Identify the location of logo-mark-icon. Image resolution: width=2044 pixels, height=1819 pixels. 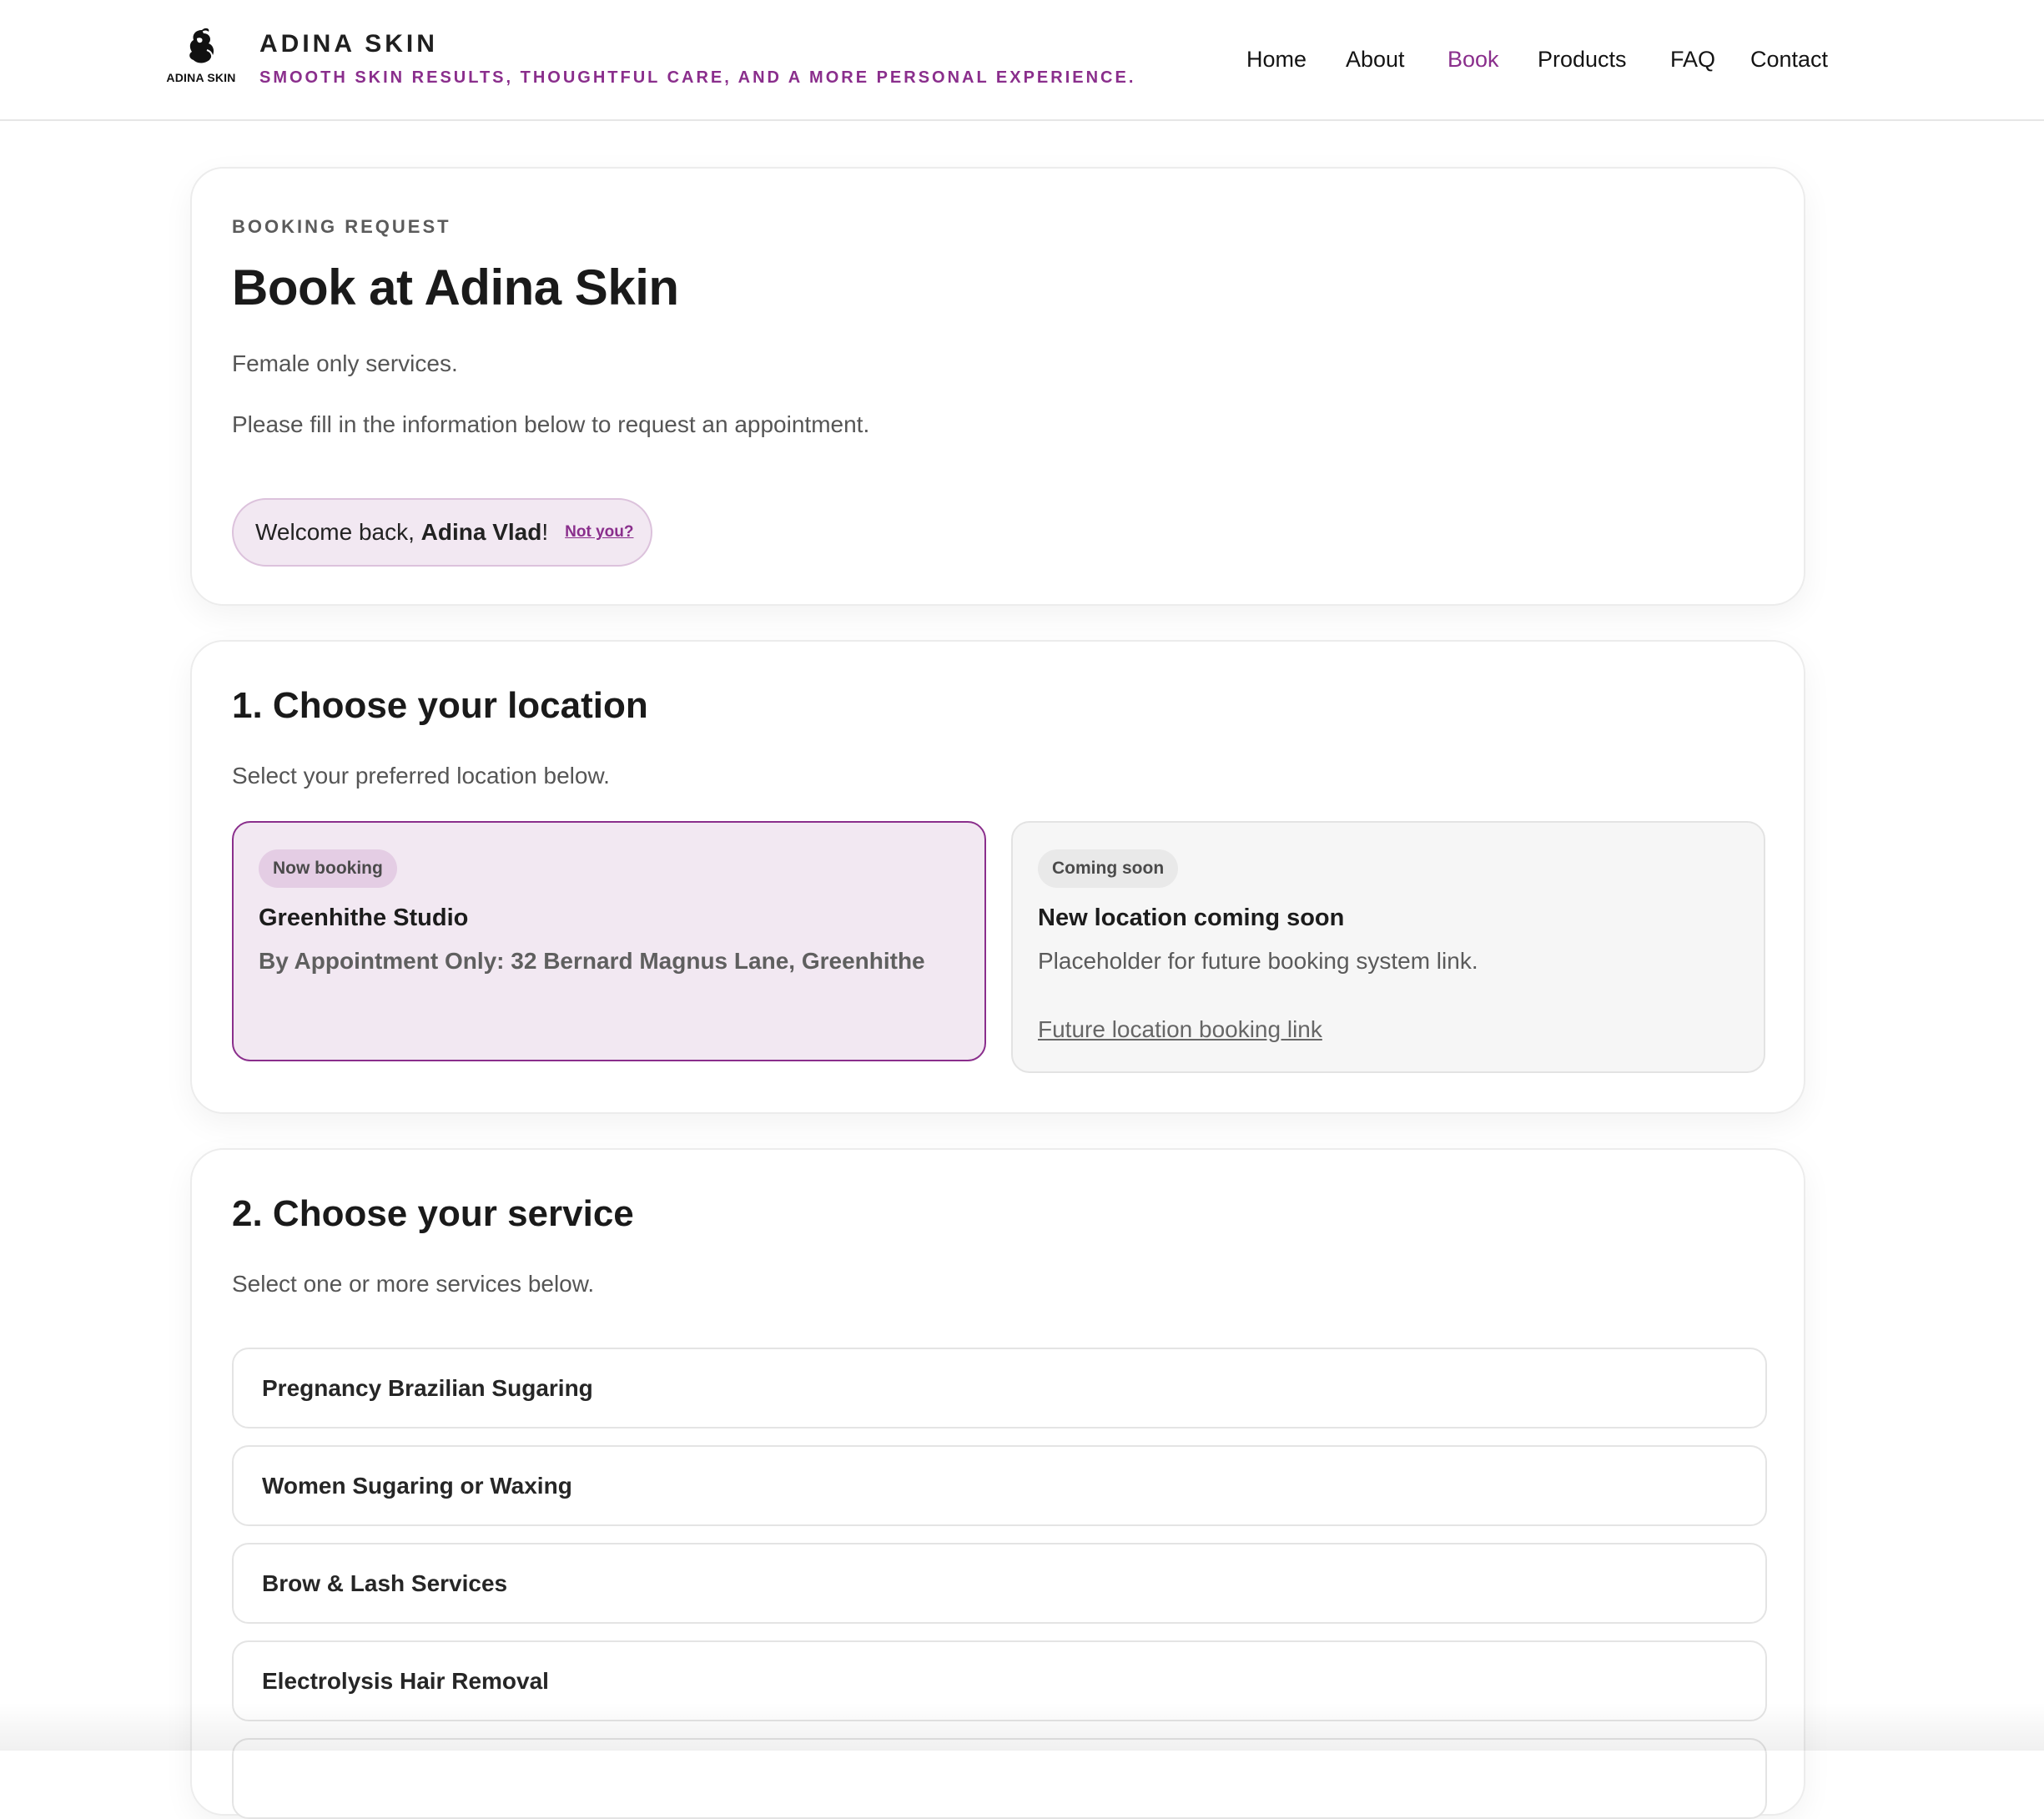
(201, 46).